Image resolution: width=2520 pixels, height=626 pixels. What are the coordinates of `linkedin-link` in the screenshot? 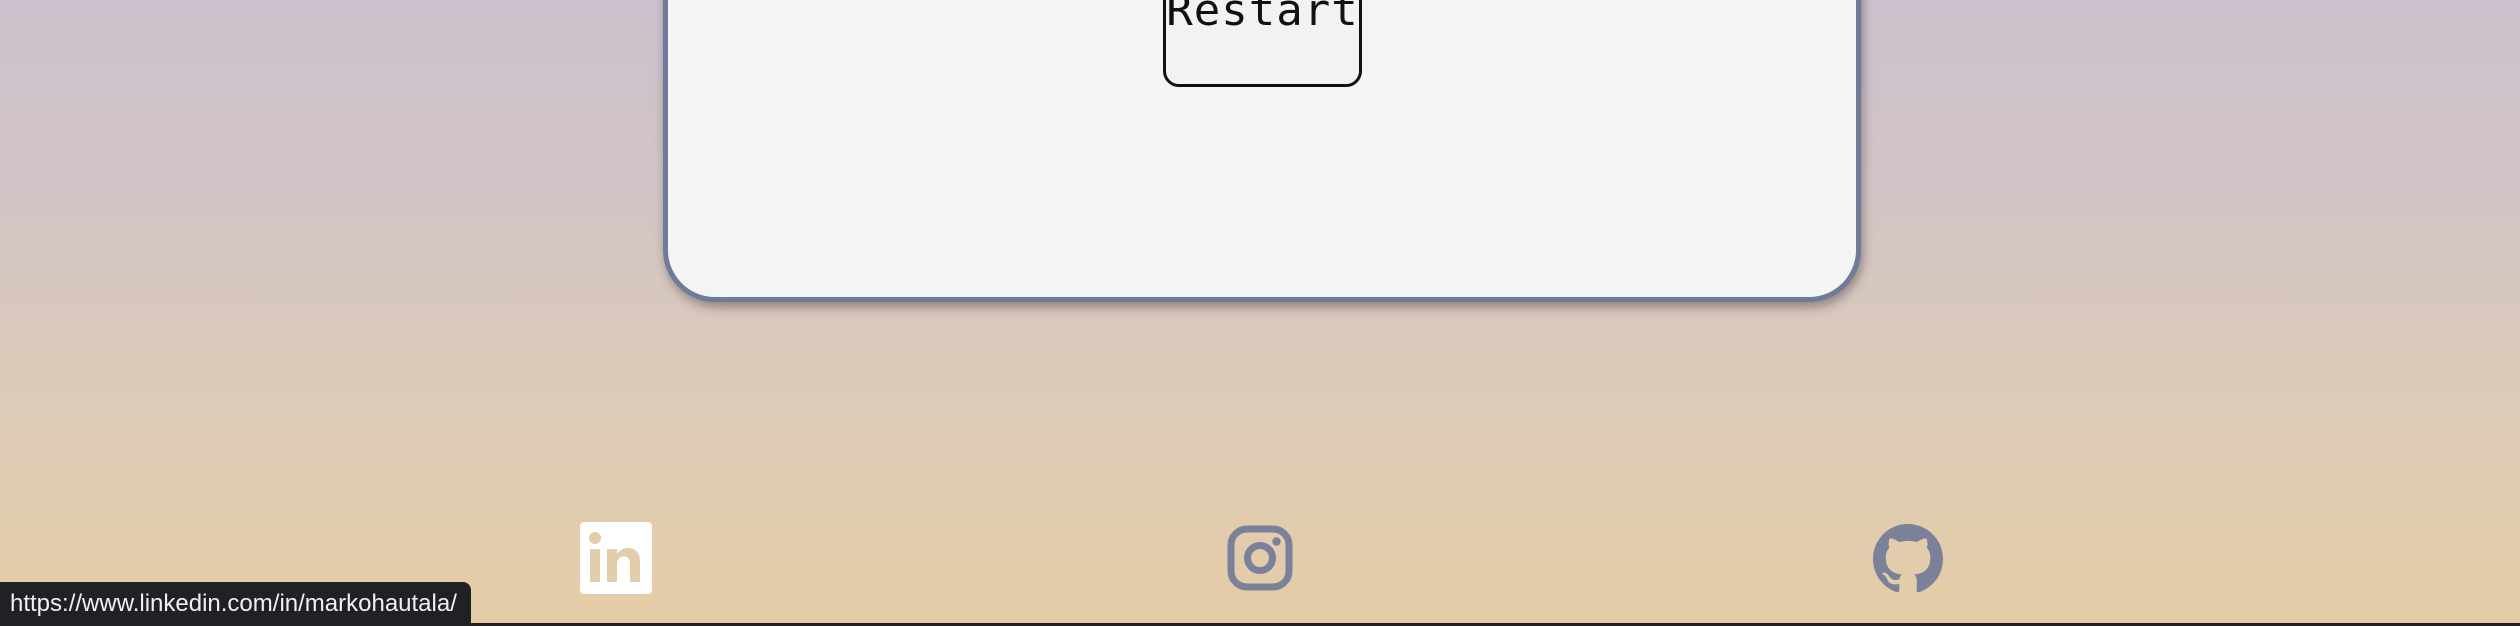 It's located at (616, 558).